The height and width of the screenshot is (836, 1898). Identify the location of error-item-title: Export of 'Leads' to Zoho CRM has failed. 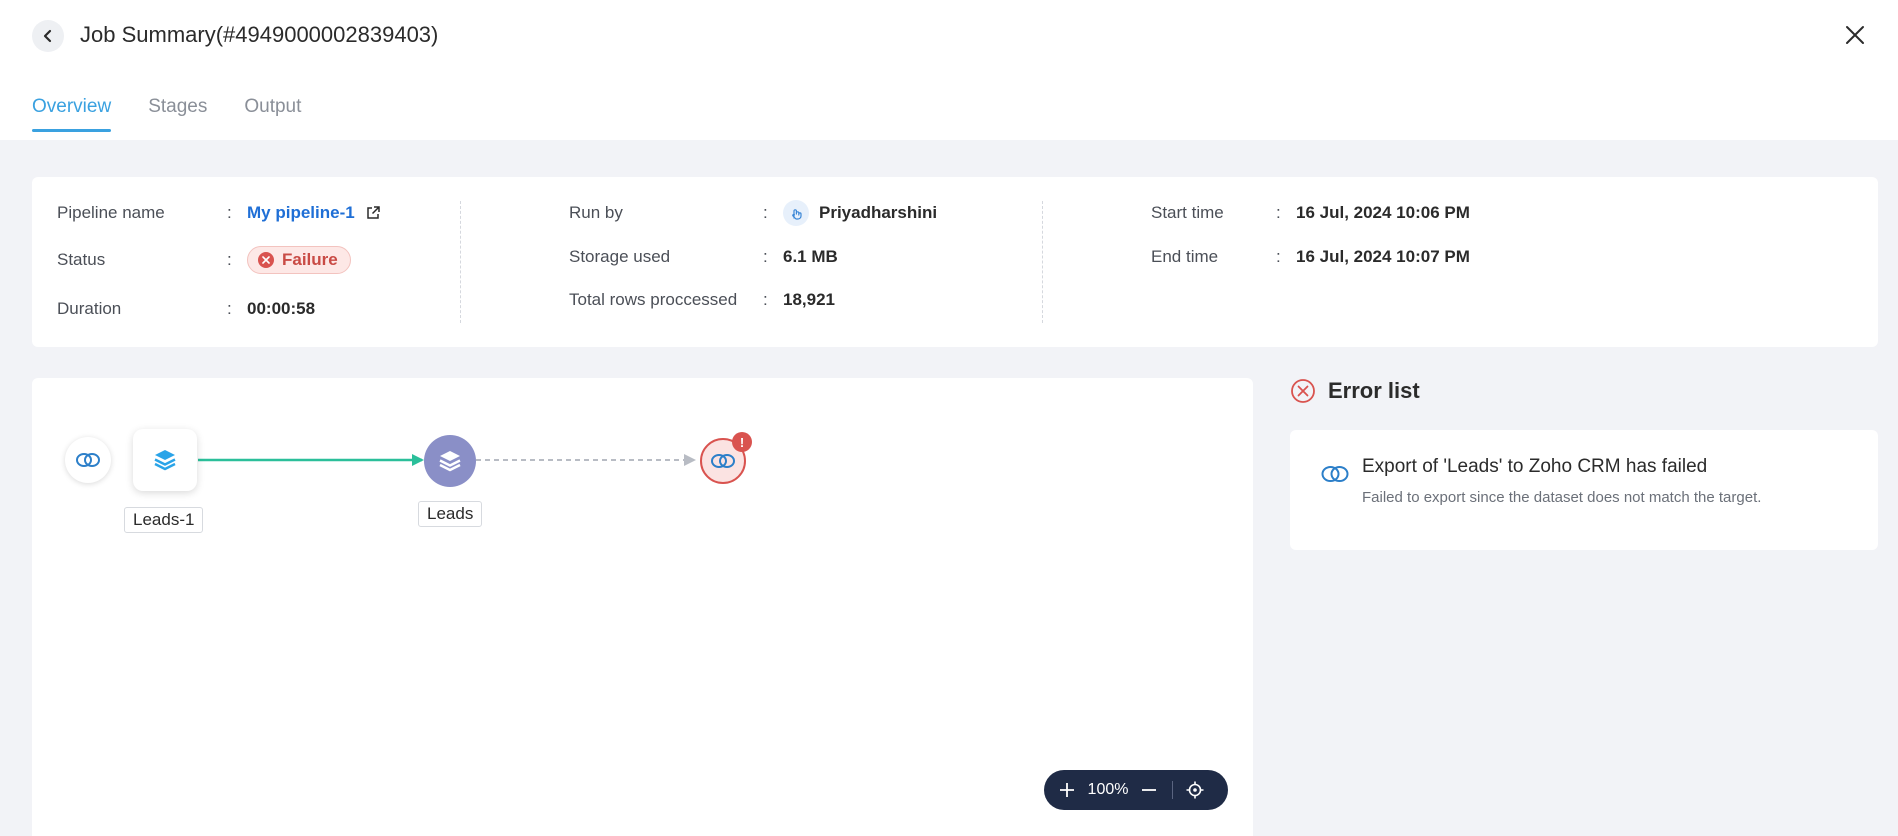
(1535, 466).